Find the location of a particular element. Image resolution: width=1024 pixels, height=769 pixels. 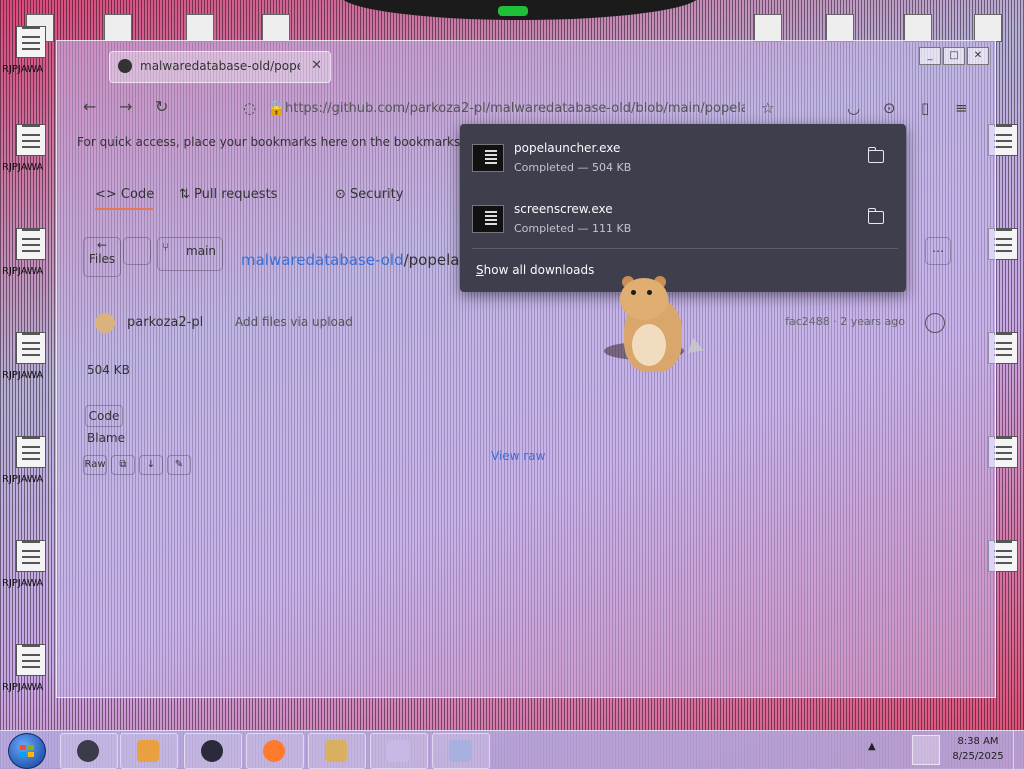

breadcrumb-repo-link: malwaredatabase-old is located at coordinates (322, 260).